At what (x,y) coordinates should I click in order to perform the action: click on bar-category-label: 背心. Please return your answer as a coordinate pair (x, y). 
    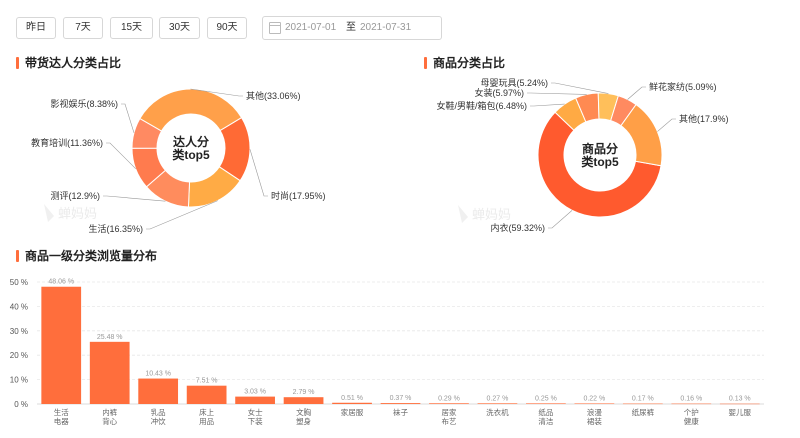
    Looking at the image, I should click on (109, 421).